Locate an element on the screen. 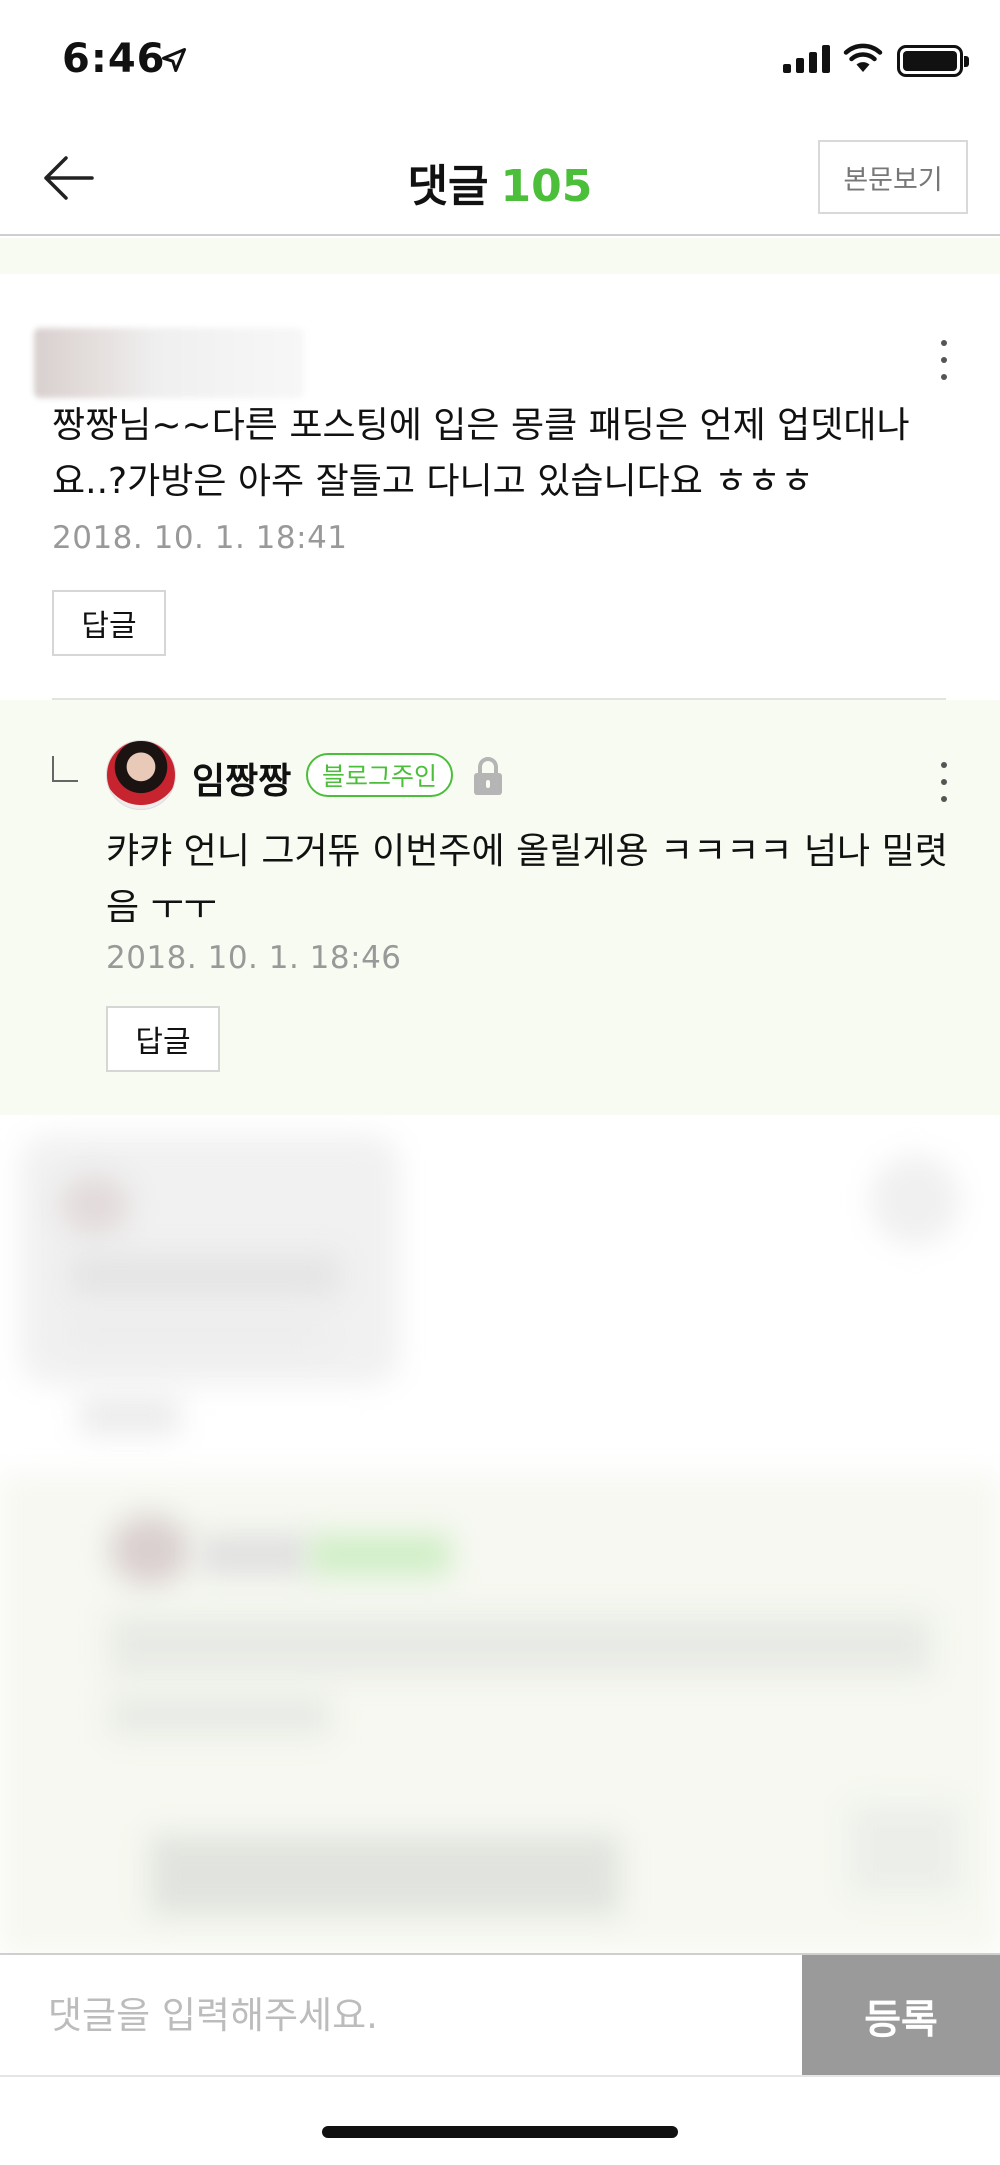 The height and width of the screenshot is (2165, 1000). blurred-author is located at coordinates (169, 363).